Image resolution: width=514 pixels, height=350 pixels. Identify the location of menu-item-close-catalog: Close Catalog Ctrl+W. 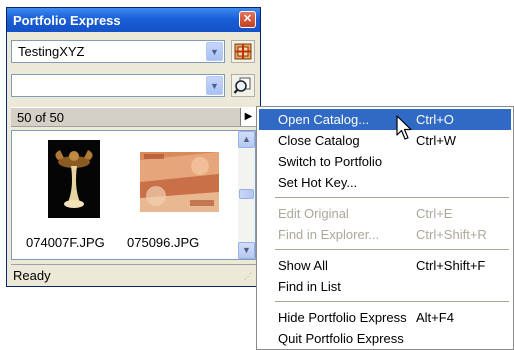
(385, 140).